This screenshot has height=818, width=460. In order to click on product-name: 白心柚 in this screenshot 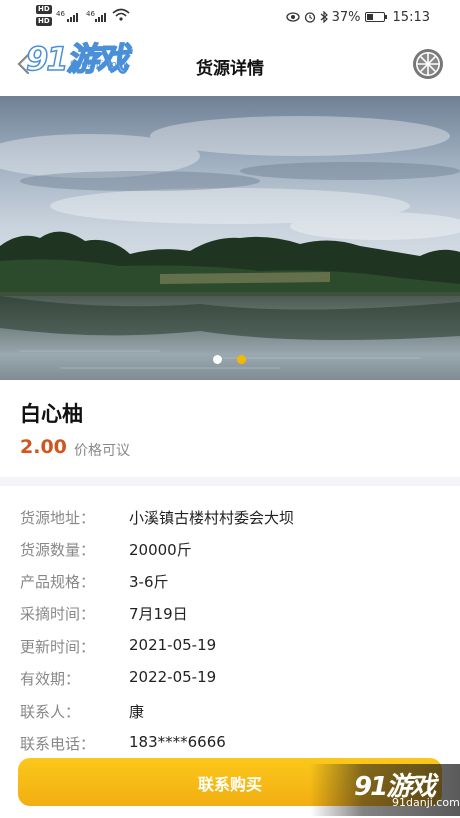, I will do `click(51, 414)`.